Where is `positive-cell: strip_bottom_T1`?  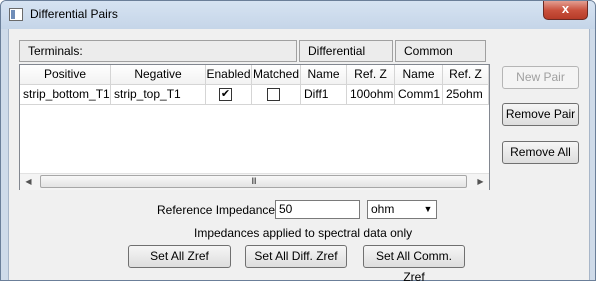 positive-cell: strip_bottom_T1 is located at coordinates (65, 95).